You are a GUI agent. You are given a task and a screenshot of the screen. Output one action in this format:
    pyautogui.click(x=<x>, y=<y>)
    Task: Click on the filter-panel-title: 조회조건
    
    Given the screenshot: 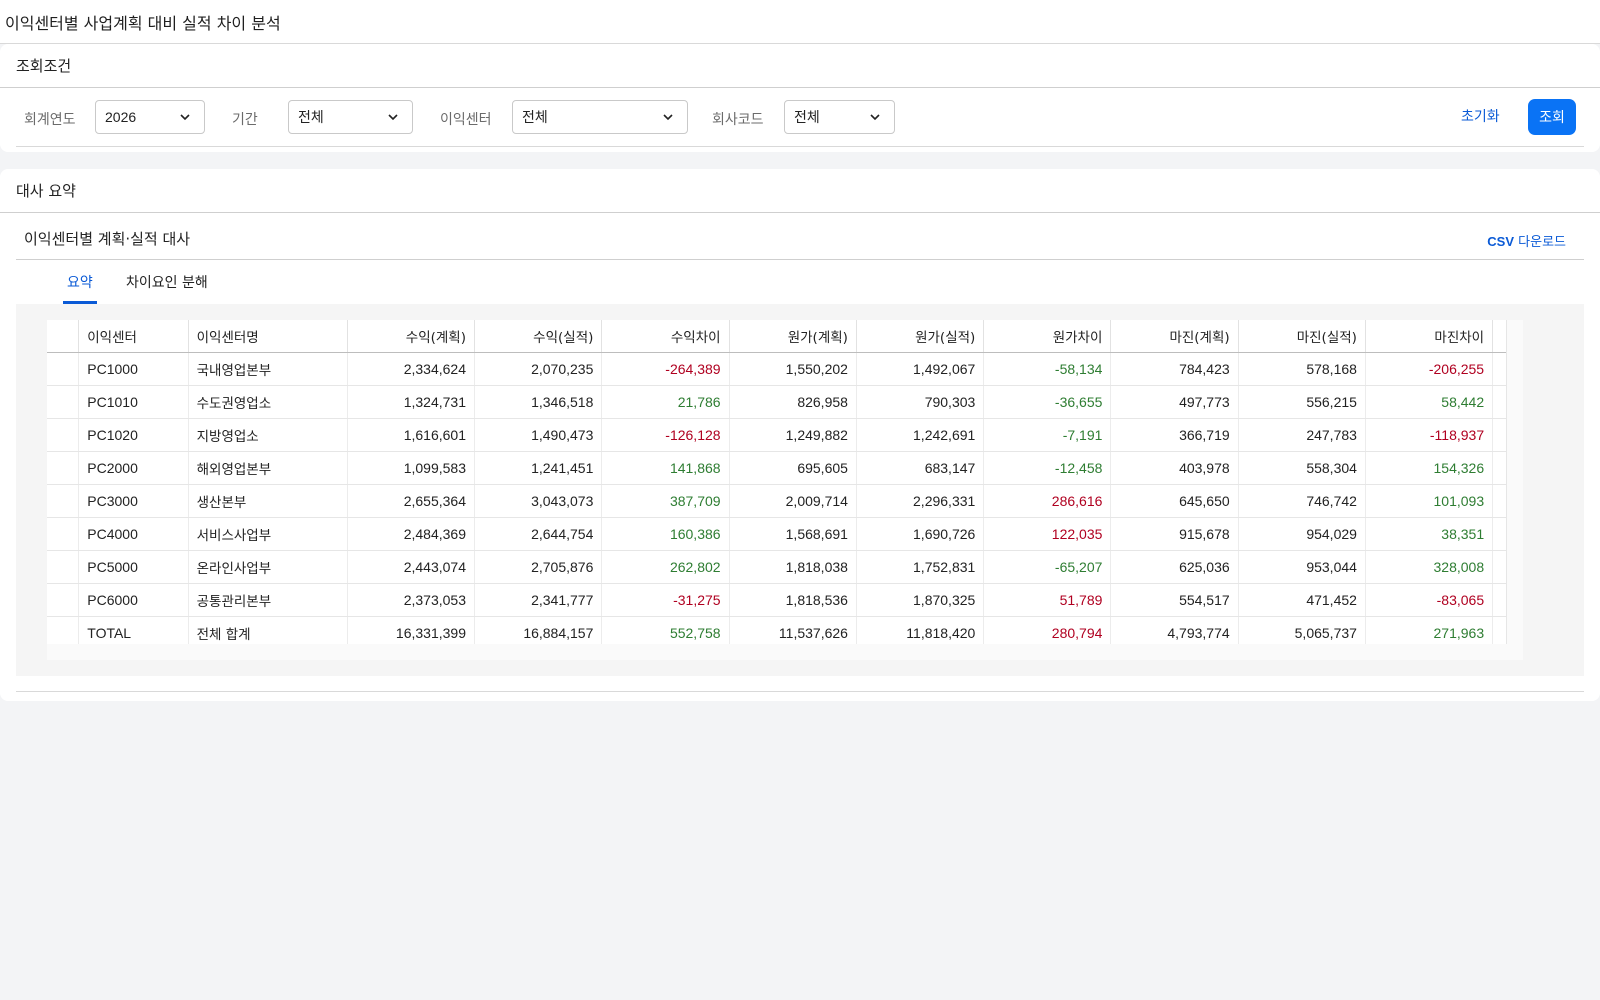 What is the action you would take?
    pyautogui.click(x=800, y=66)
    